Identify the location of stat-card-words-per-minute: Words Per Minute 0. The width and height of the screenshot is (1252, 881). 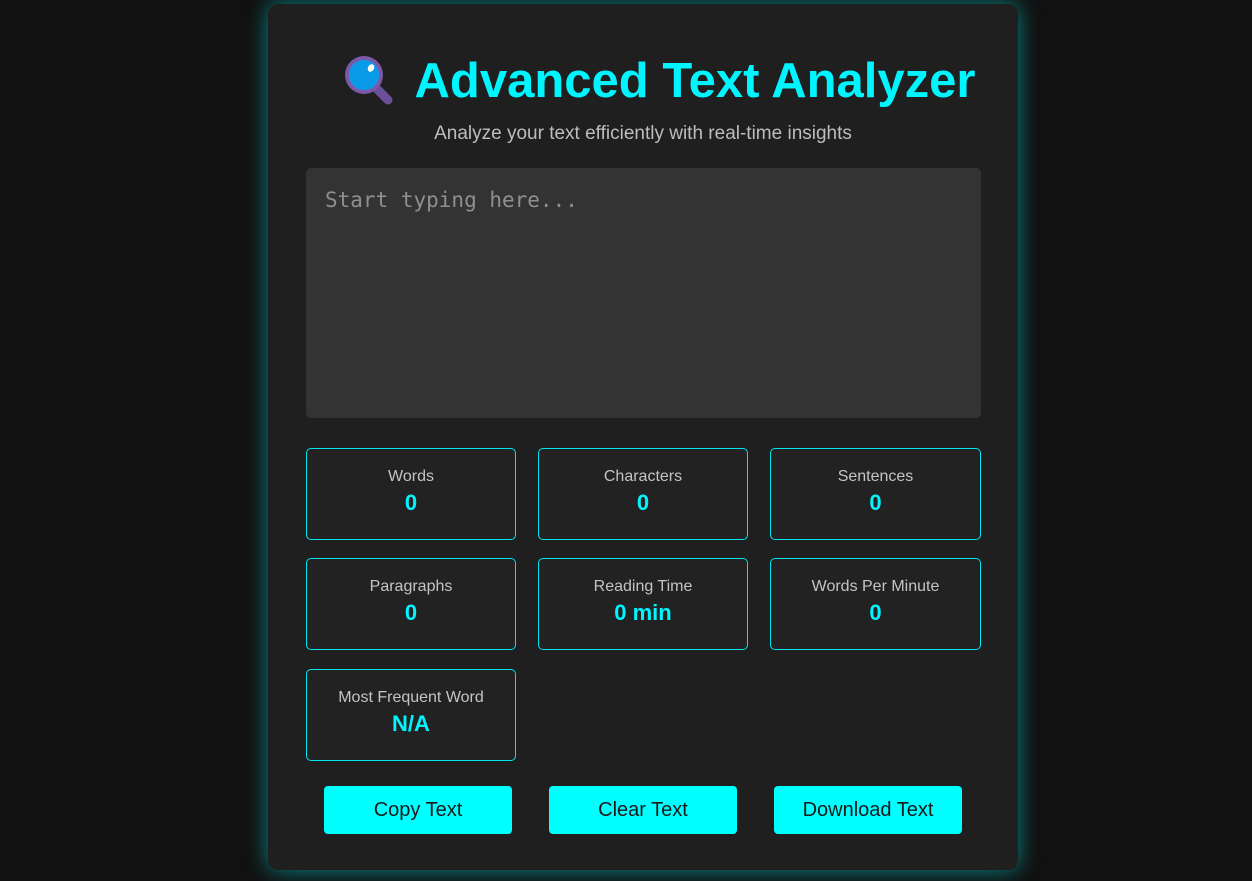
(875, 604).